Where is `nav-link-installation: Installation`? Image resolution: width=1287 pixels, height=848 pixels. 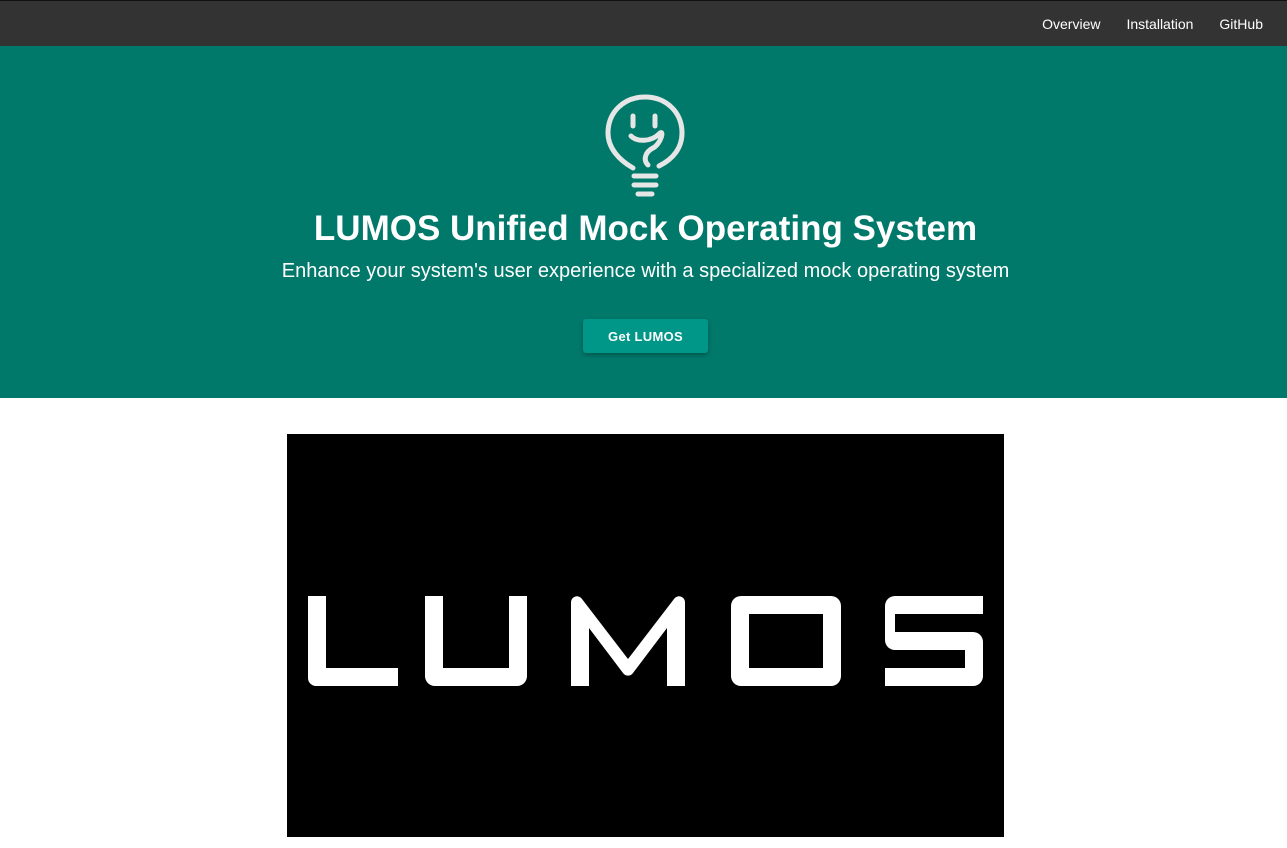 nav-link-installation: Installation is located at coordinates (1159, 24).